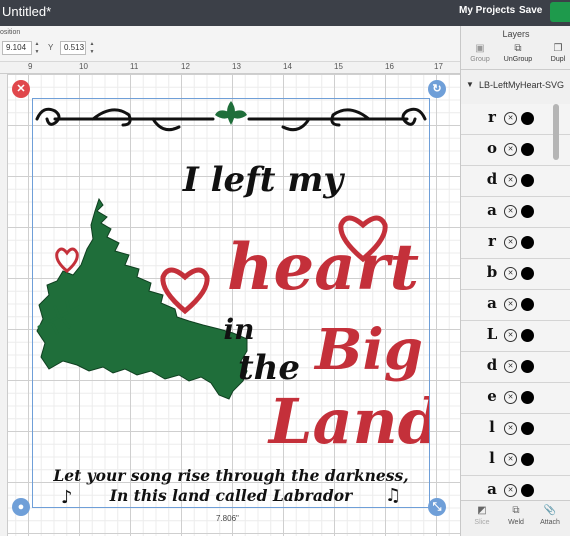 The width and height of the screenshot is (570, 536). Describe the element at coordinates (518, 48) in the screenshot. I see `ungroup-icon: ⧉` at that location.